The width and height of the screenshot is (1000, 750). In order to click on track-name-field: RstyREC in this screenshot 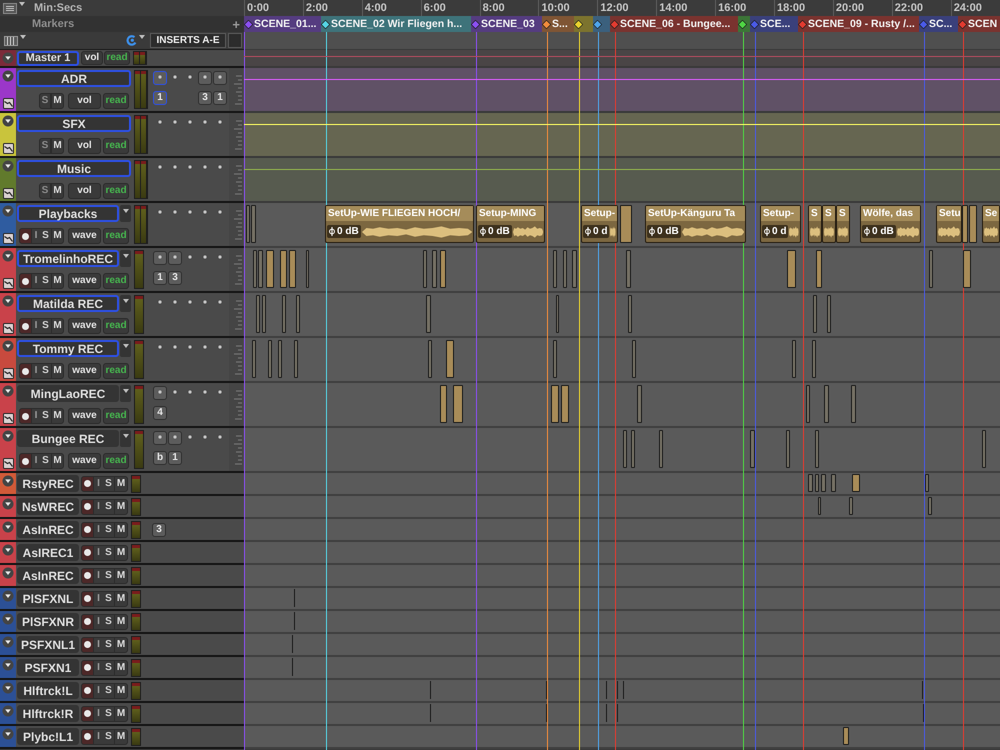, I will do `click(48, 483)`.